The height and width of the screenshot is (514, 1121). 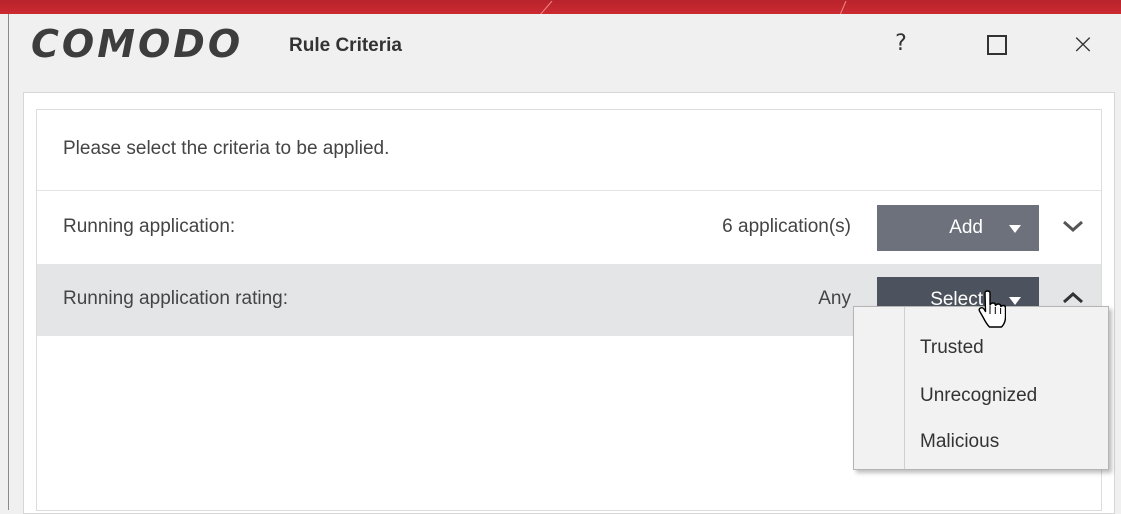 I want to click on maximize-icon, so click(x=997, y=44).